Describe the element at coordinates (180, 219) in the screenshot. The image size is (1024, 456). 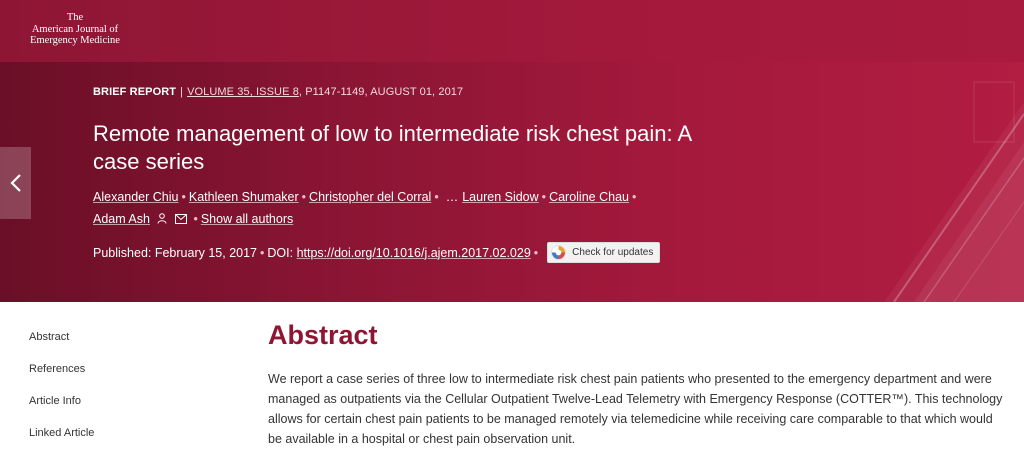
I see `envelope-icon` at that location.